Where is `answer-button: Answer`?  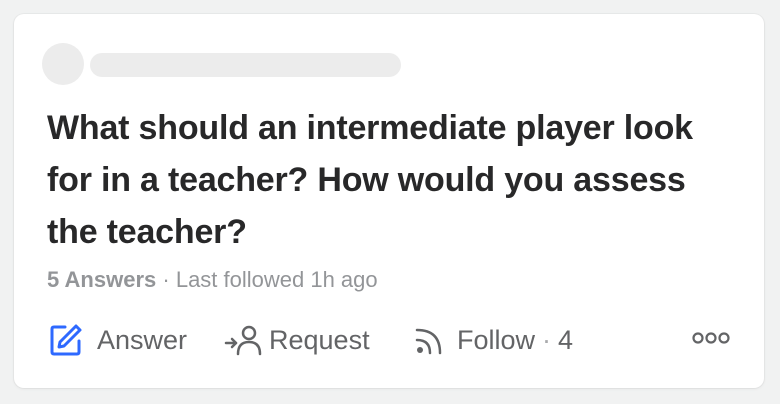
answer-button: Answer is located at coordinates (118, 340).